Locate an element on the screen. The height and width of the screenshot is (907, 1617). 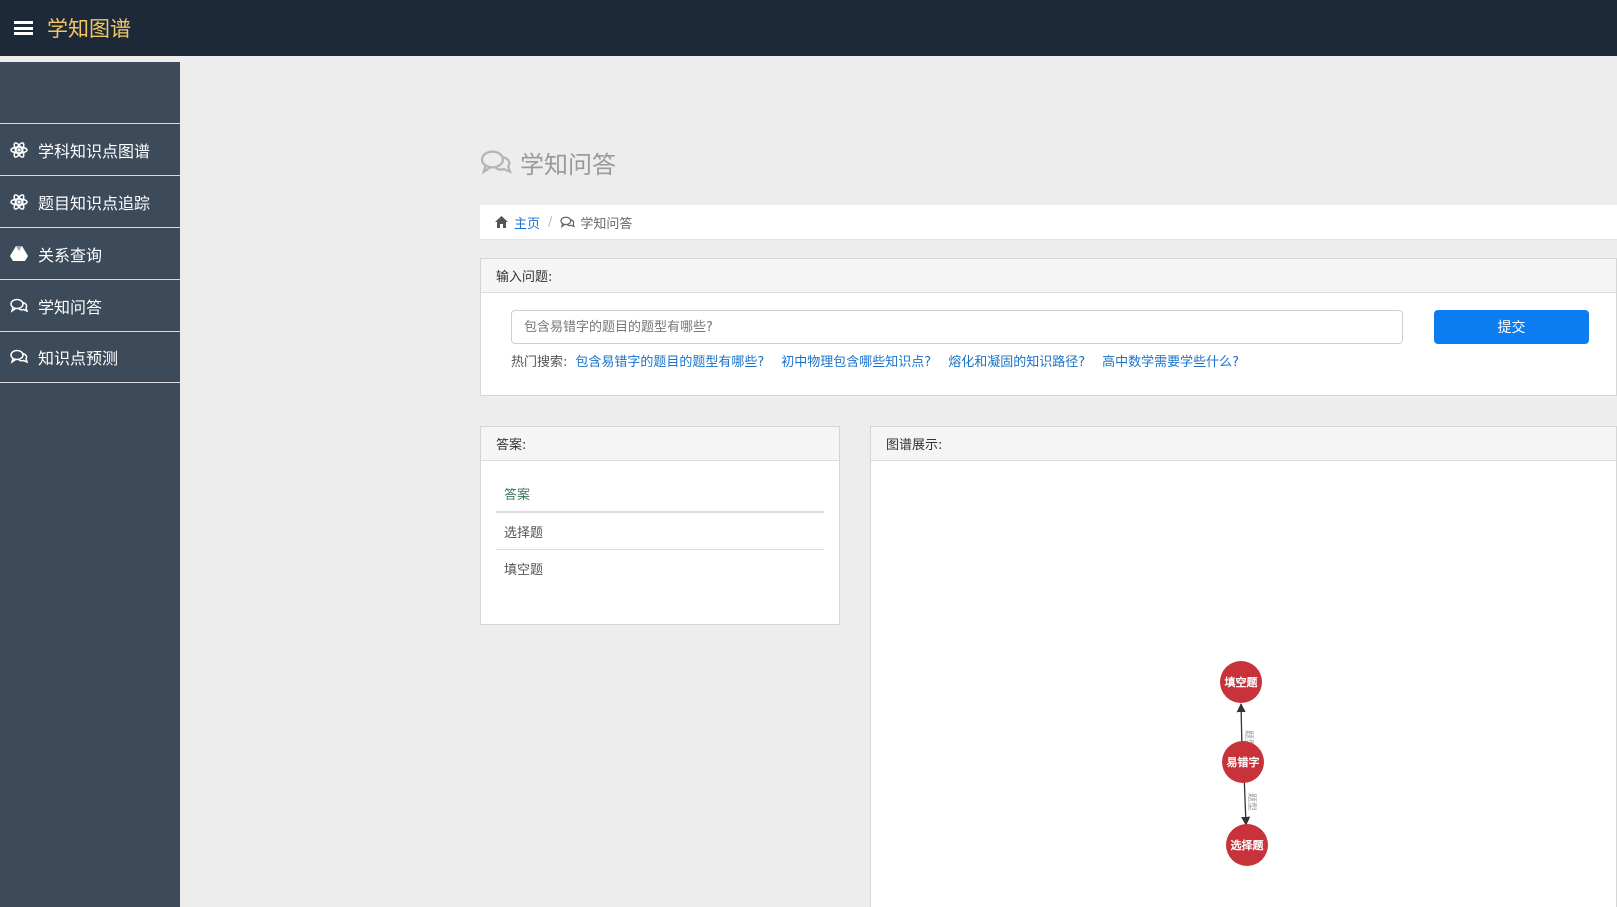
home-icon is located at coordinates (501, 222).